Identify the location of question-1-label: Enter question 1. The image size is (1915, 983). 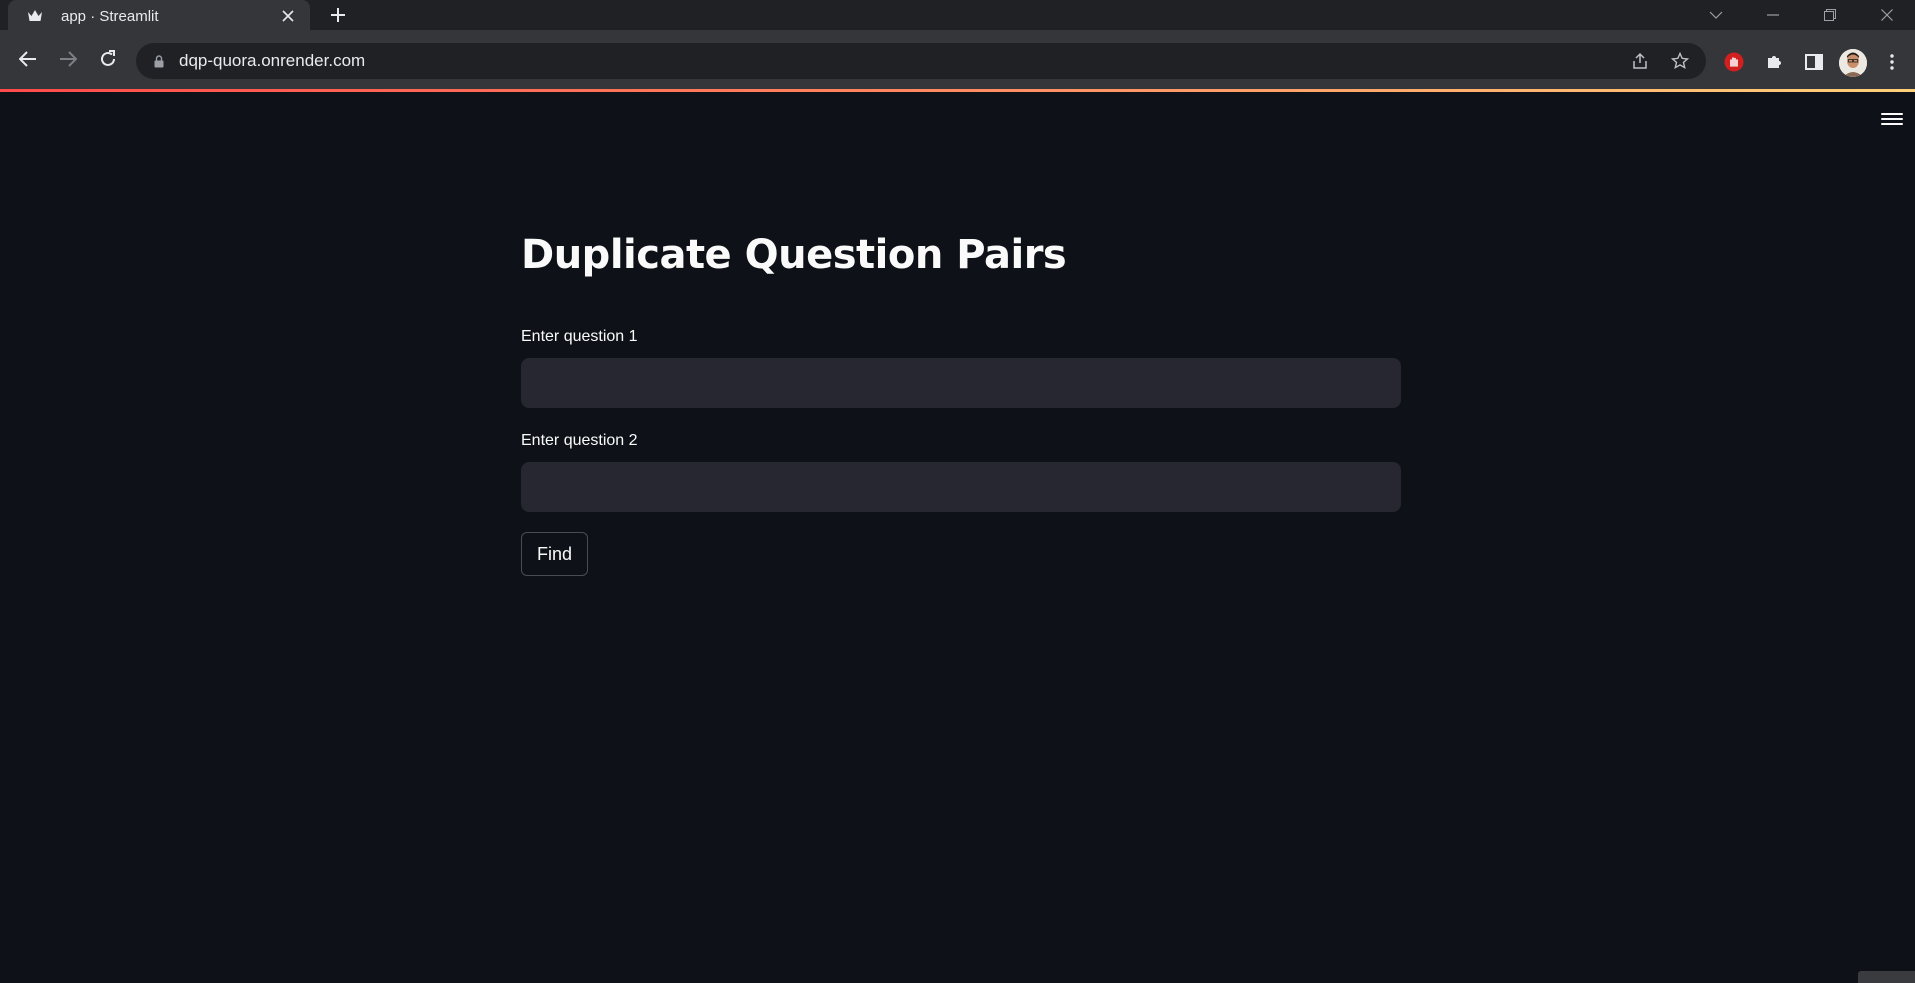
(579, 336).